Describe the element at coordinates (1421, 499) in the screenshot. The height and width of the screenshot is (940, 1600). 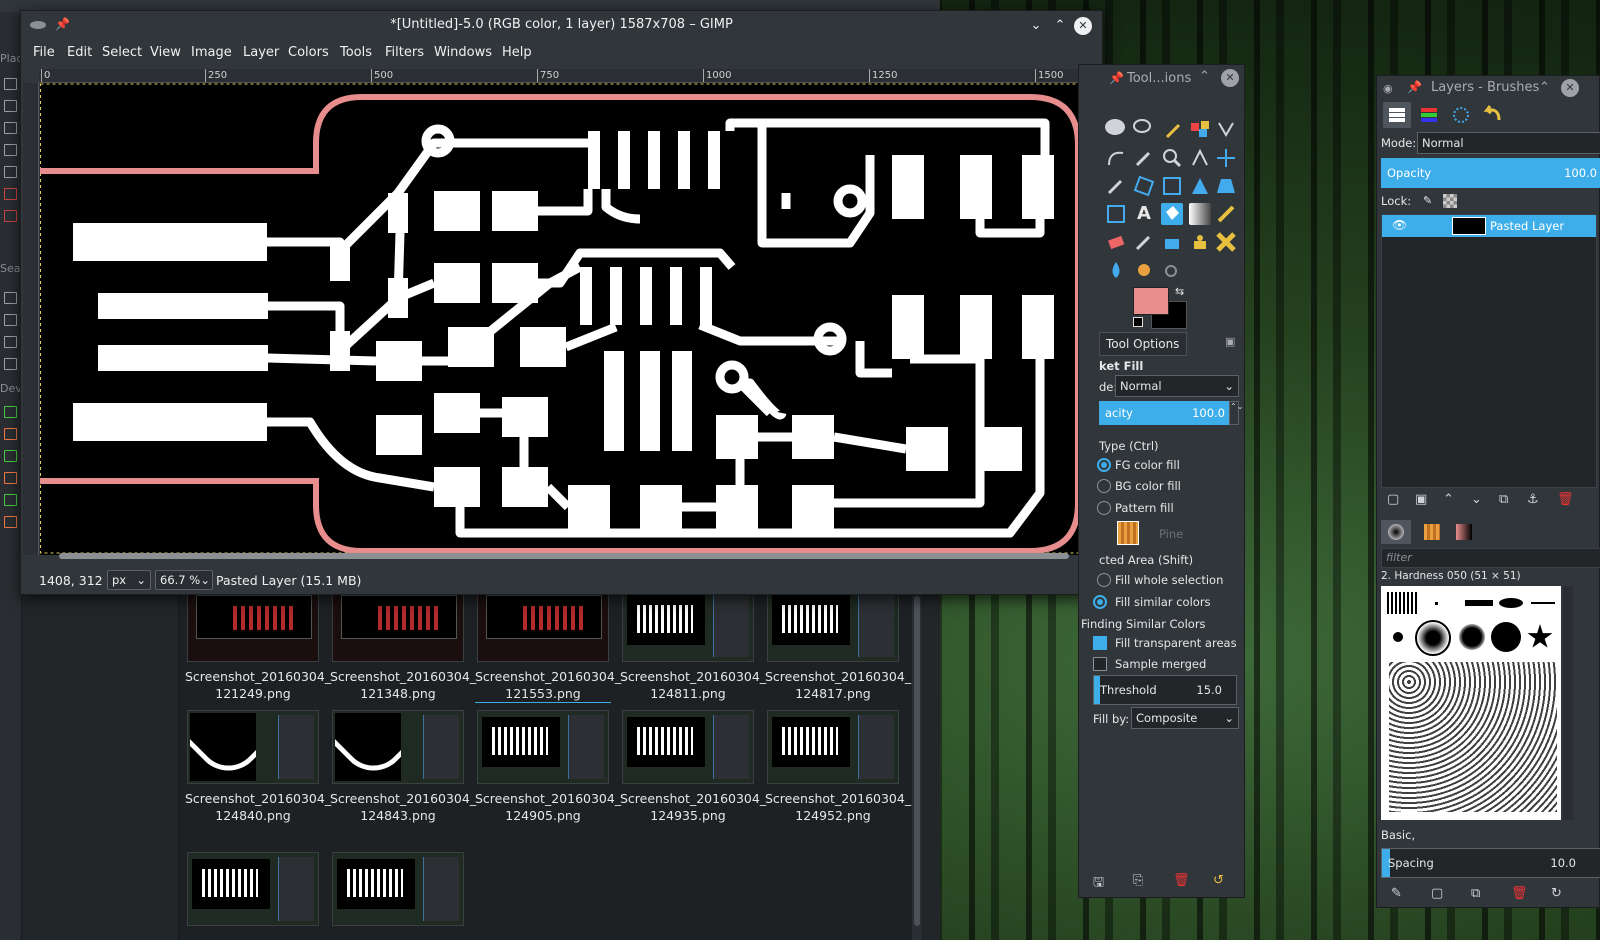
I see `new-layer-group-icon: ▣` at that location.